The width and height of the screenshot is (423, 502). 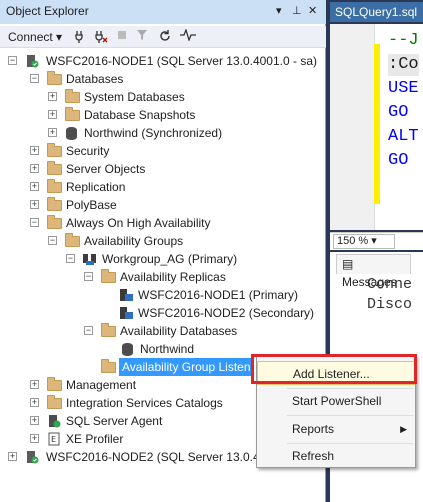 What do you see at coordinates (218, 295) in the screenshot?
I see `tree-node-label: WSFC2016-NODE1 (Primary)` at bounding box center [218, 295].